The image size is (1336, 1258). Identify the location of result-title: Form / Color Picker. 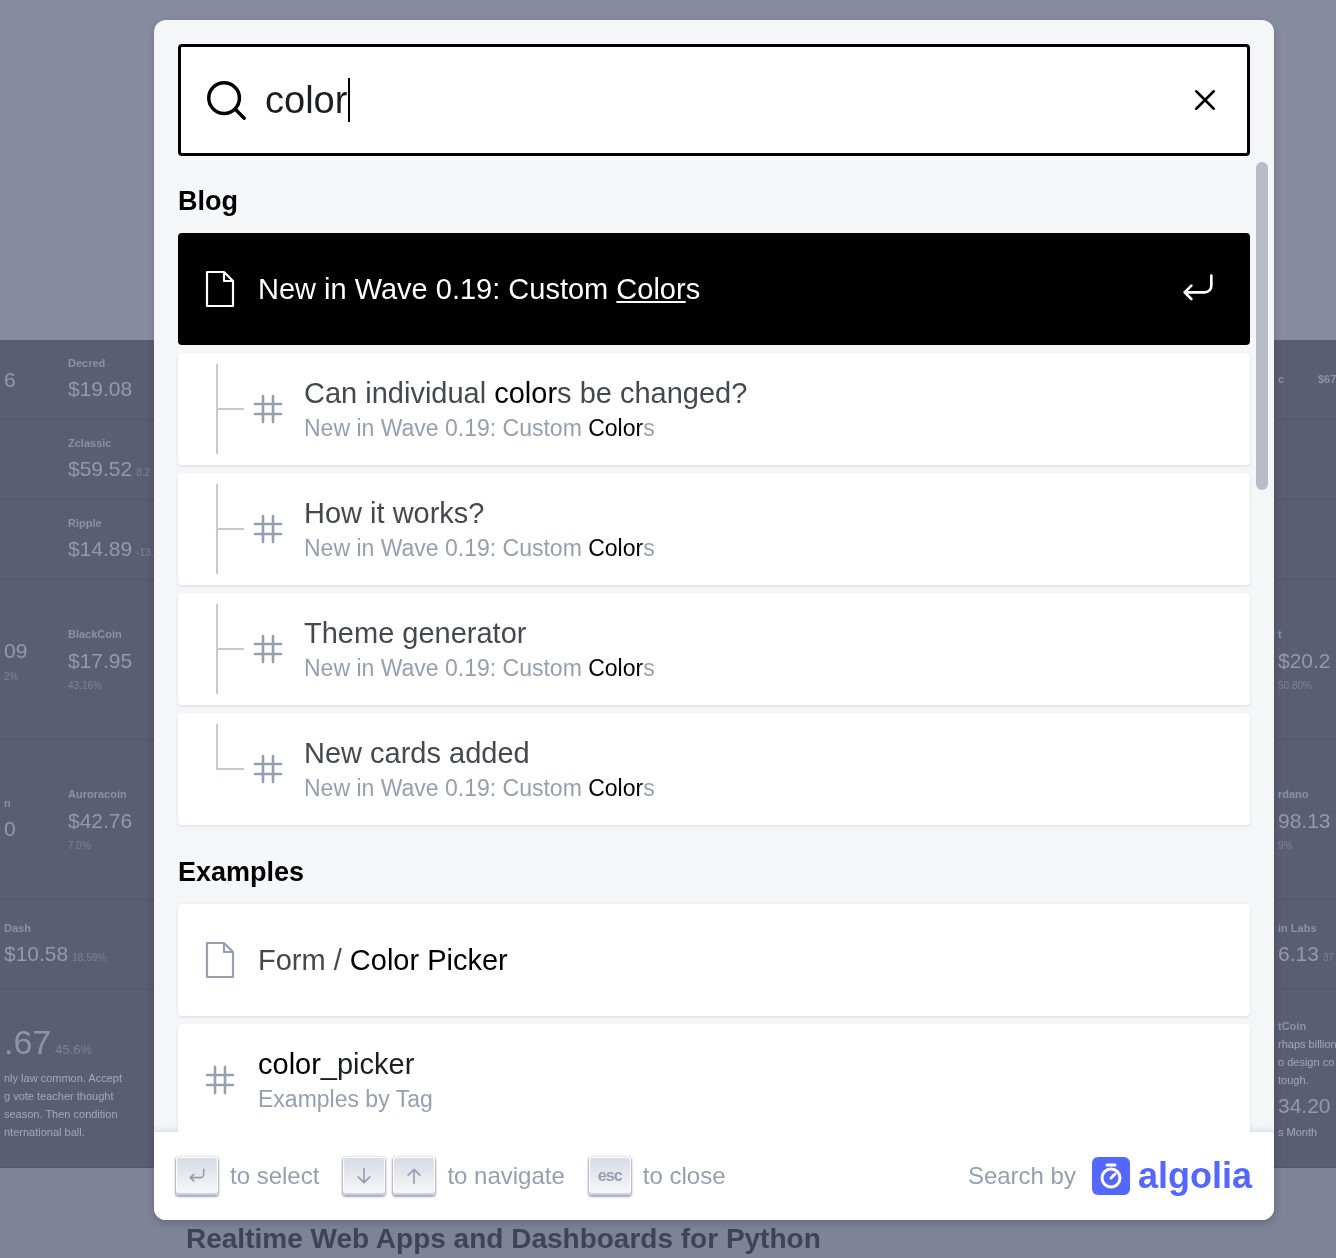
(383, 960).